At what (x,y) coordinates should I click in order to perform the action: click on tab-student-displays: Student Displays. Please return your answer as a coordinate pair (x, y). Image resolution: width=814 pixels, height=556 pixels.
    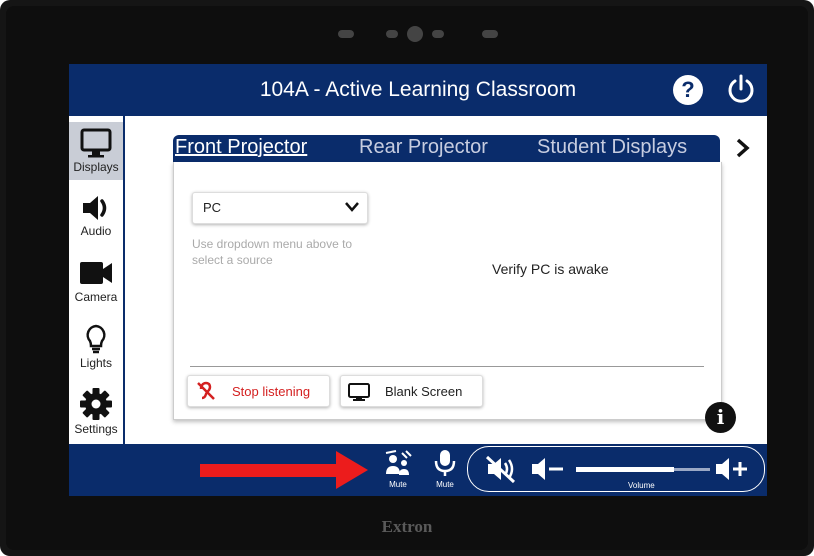
    Looking at the image, I should click on (612, 147).